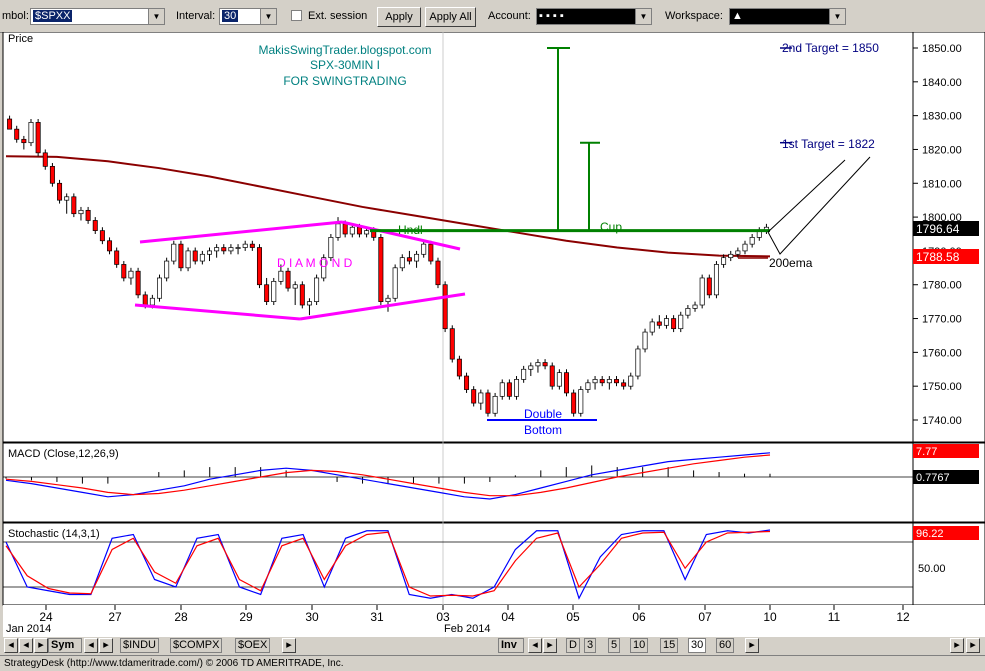  What do you see at coordinates (942, 49) in the screenshot?
I see `y-tick-label: 1850.00` at bounding box center [942, 49].